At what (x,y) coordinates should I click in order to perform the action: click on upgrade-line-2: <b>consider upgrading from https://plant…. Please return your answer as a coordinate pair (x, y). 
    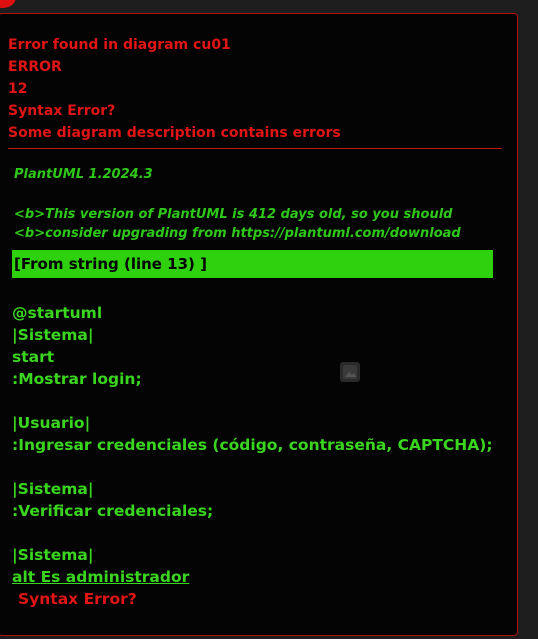
    Looking at the image, I should click on (237, 233).